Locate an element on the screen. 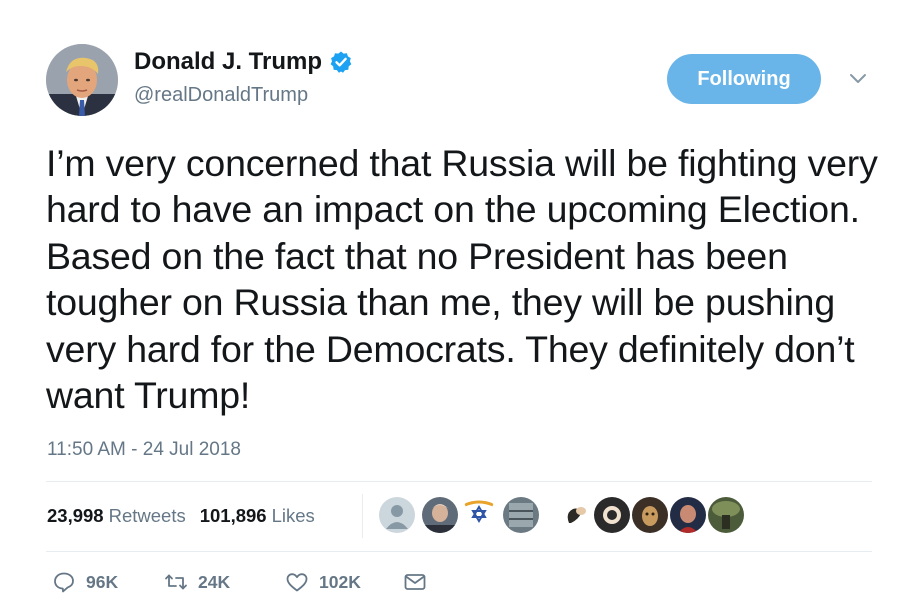 This screenshot has width=918, height=612. envelope-icon is located at coordinates (415, 582).